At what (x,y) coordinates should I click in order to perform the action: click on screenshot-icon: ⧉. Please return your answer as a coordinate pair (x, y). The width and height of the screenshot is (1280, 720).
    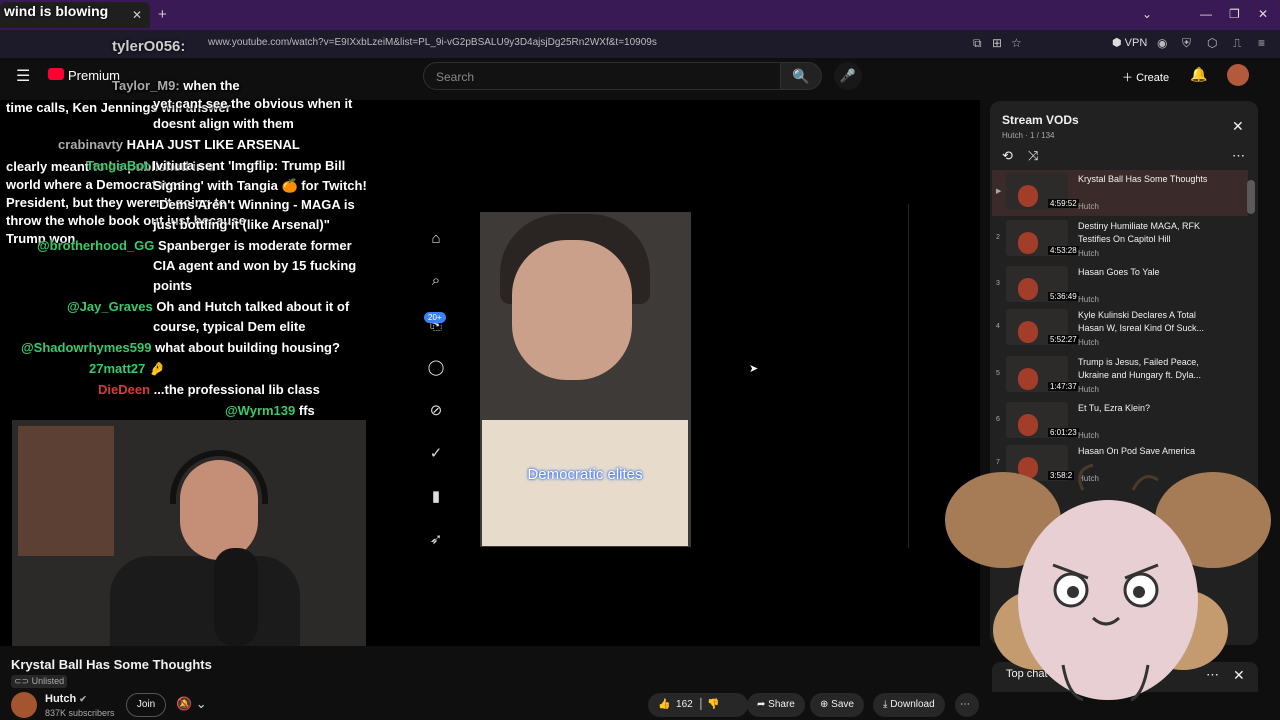
    Looking at the image, I should click on (977, 43).